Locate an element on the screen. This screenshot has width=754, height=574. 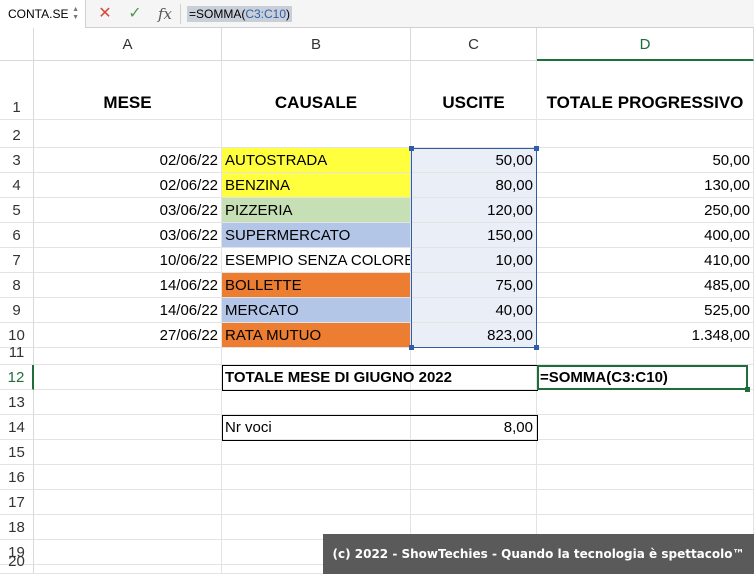
entry-causale: MERCATO is located at coordinates (316, 310).